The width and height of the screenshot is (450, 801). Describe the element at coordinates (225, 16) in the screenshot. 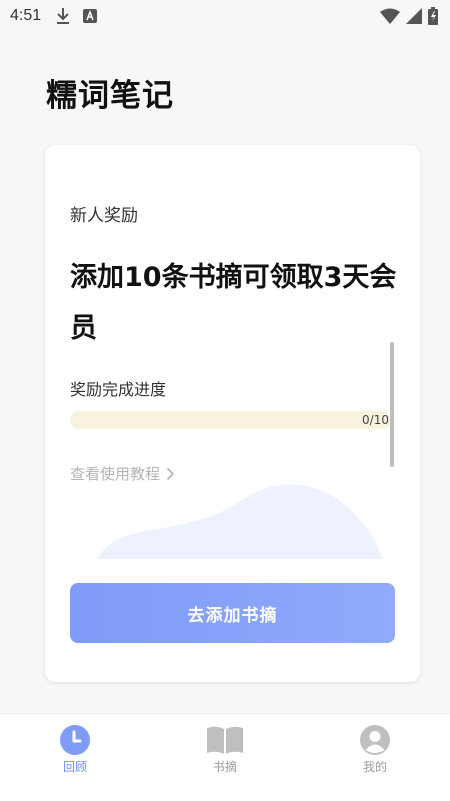

I see `status-bar: 4:51` at that location.